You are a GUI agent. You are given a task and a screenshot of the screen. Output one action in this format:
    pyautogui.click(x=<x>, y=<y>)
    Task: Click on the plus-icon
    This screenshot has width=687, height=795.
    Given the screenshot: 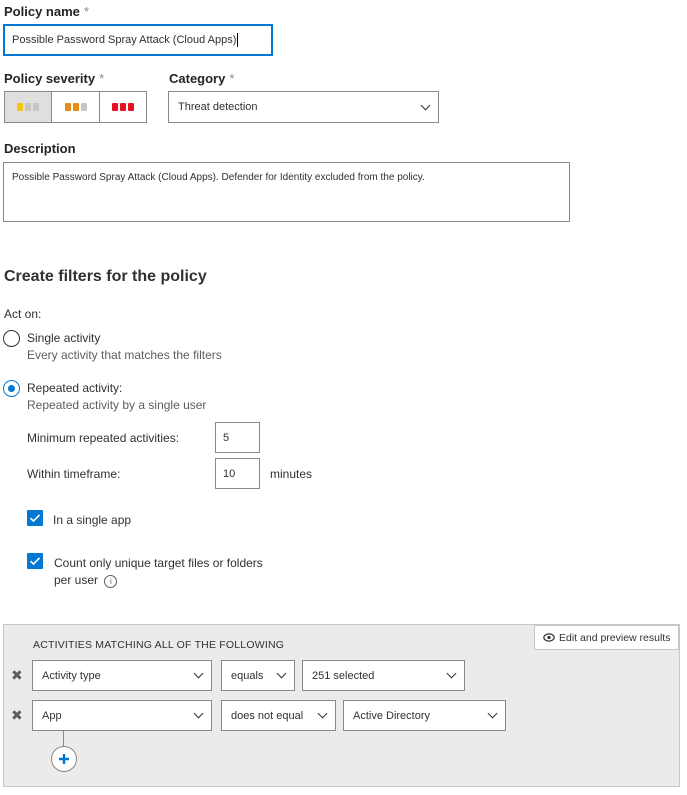 What is the action you would take?
    pyautogui.click(x=64, y=759)
    